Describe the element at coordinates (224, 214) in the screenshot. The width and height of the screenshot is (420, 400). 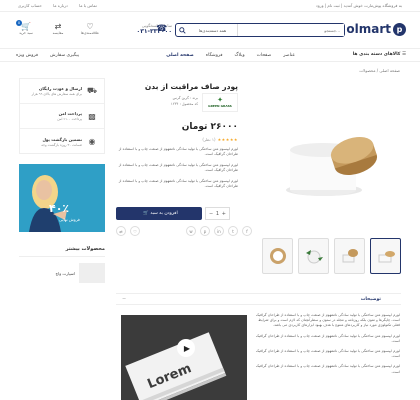
I see `plus-icon: +` at that location.